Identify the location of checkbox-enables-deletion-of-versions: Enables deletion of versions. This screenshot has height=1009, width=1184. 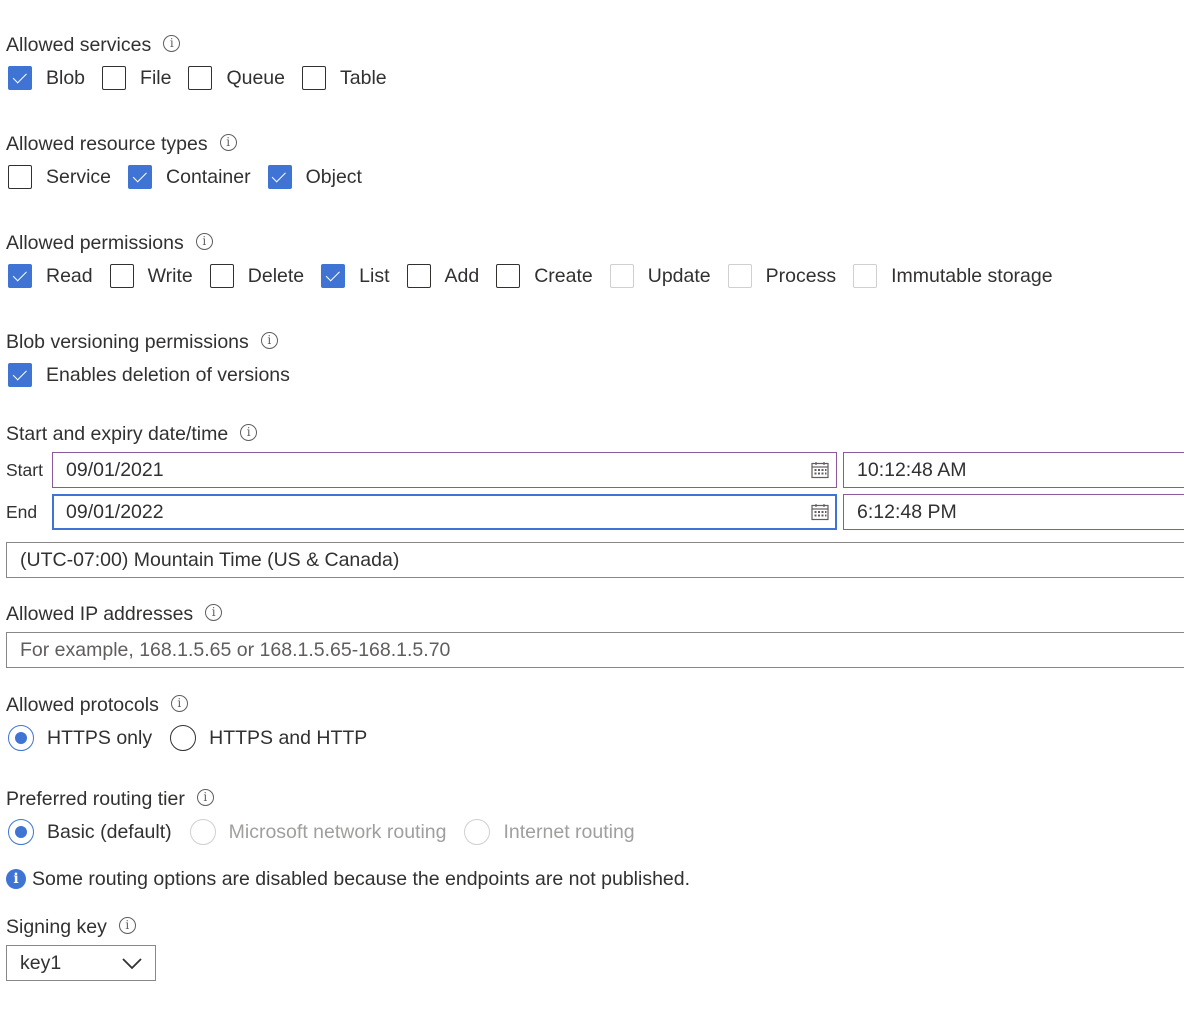
(149, 375).